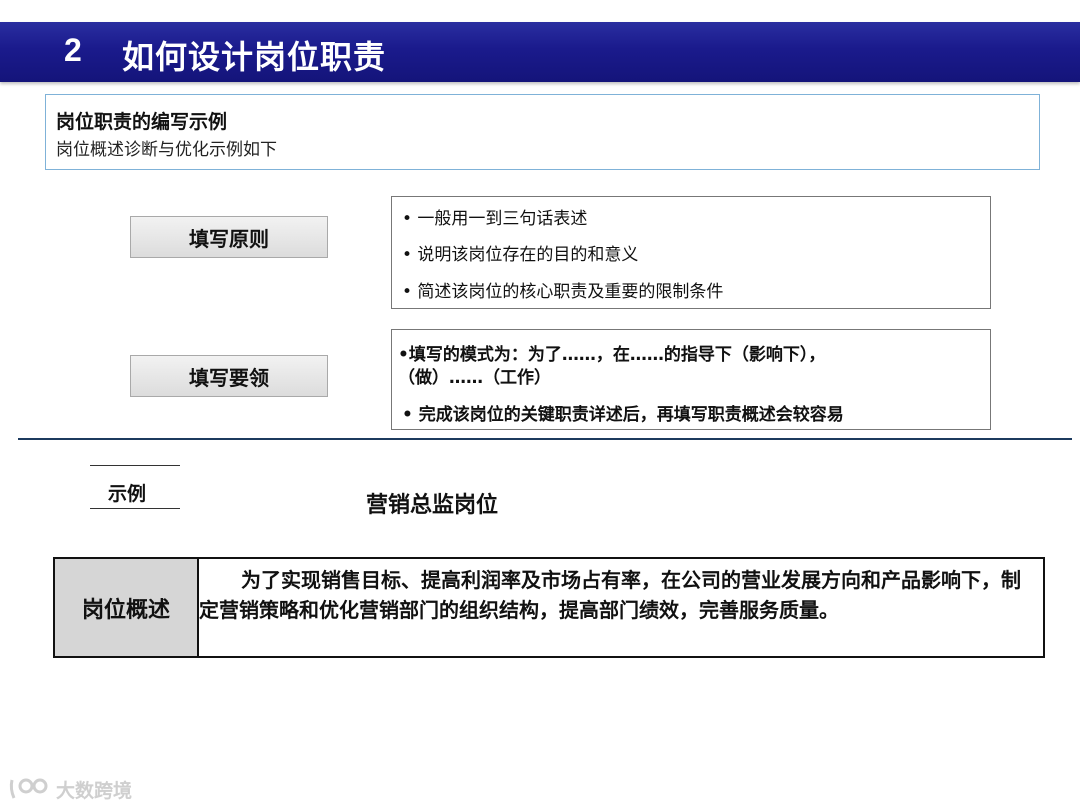 The height and width of the screenshot is (810, 1080). What do you see at coordinates (229, 237) in the screenshot?
I see `principles-label: 填写原则` at bounding box center [229, 237].